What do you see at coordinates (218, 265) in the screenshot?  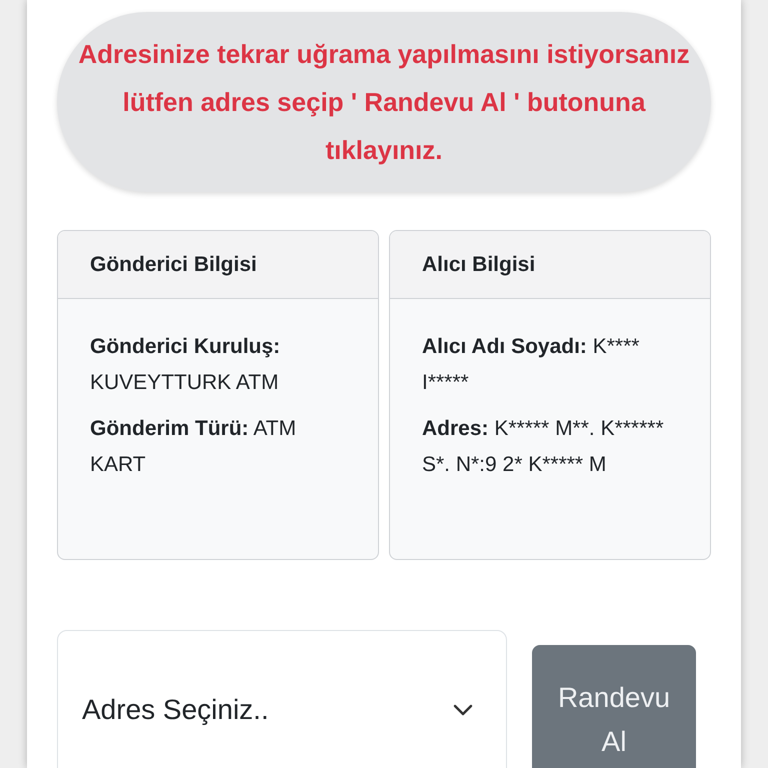 I see `card-header: Gönderici Bilgisi` at bounding box center [218, 265].